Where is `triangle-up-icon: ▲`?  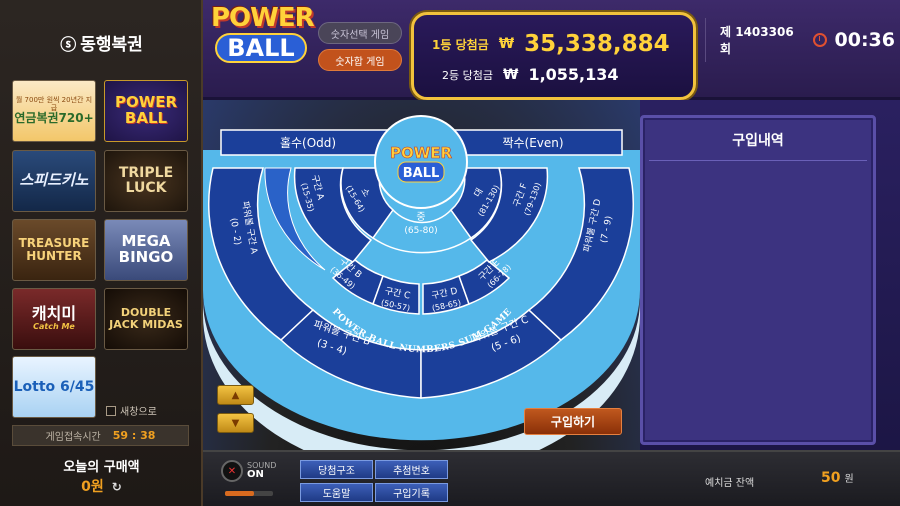 triangle-up-icon: ▲ is located at coordinates (235, 395).